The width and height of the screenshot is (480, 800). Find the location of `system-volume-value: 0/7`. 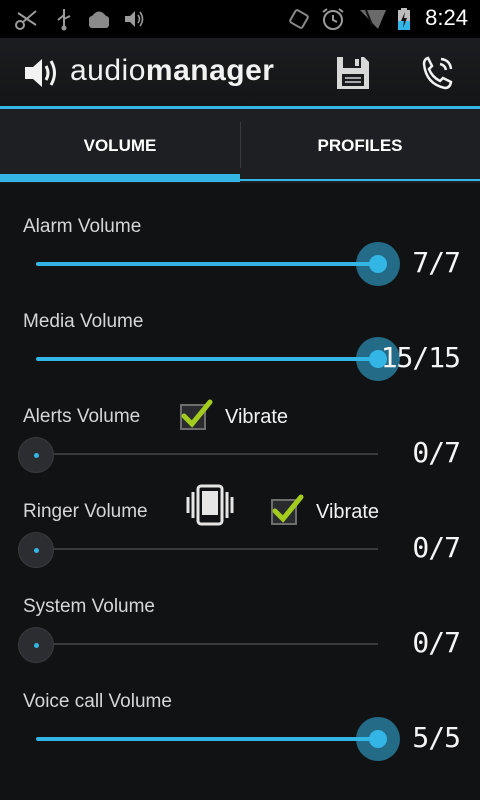

system-volume-value: 0/7 is located at coordinates (436, 642).